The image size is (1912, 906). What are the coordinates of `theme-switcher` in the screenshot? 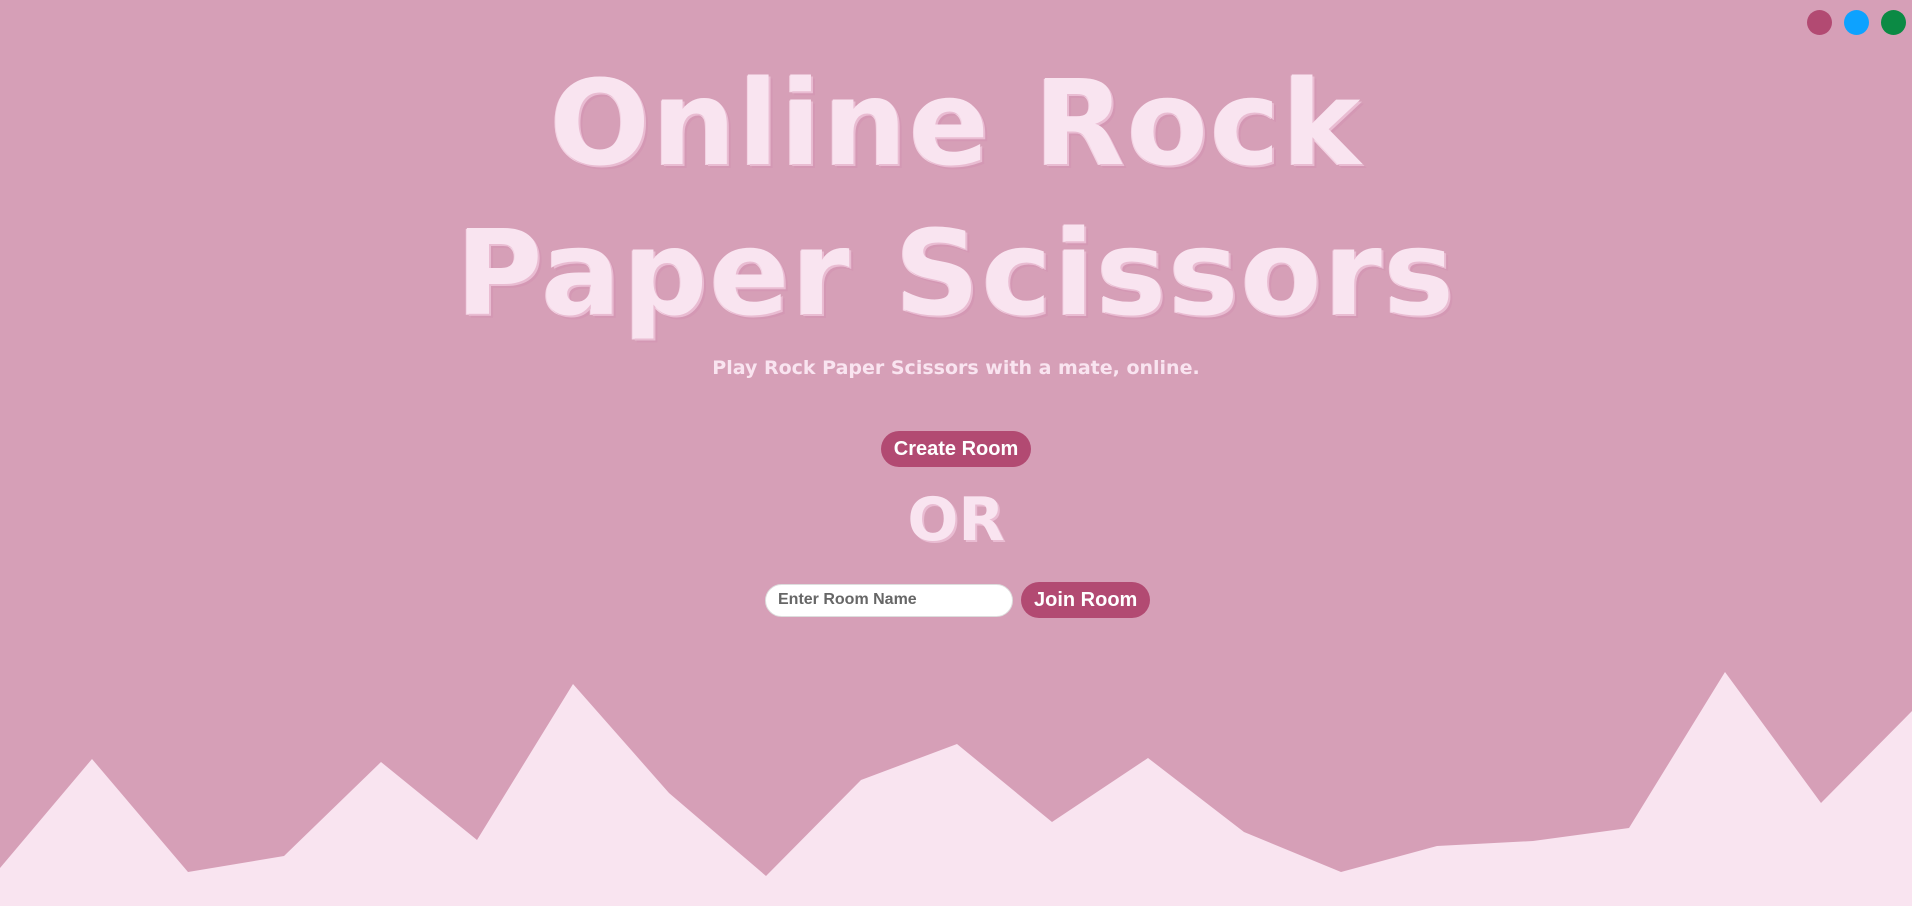 It's located at (1856, 22).